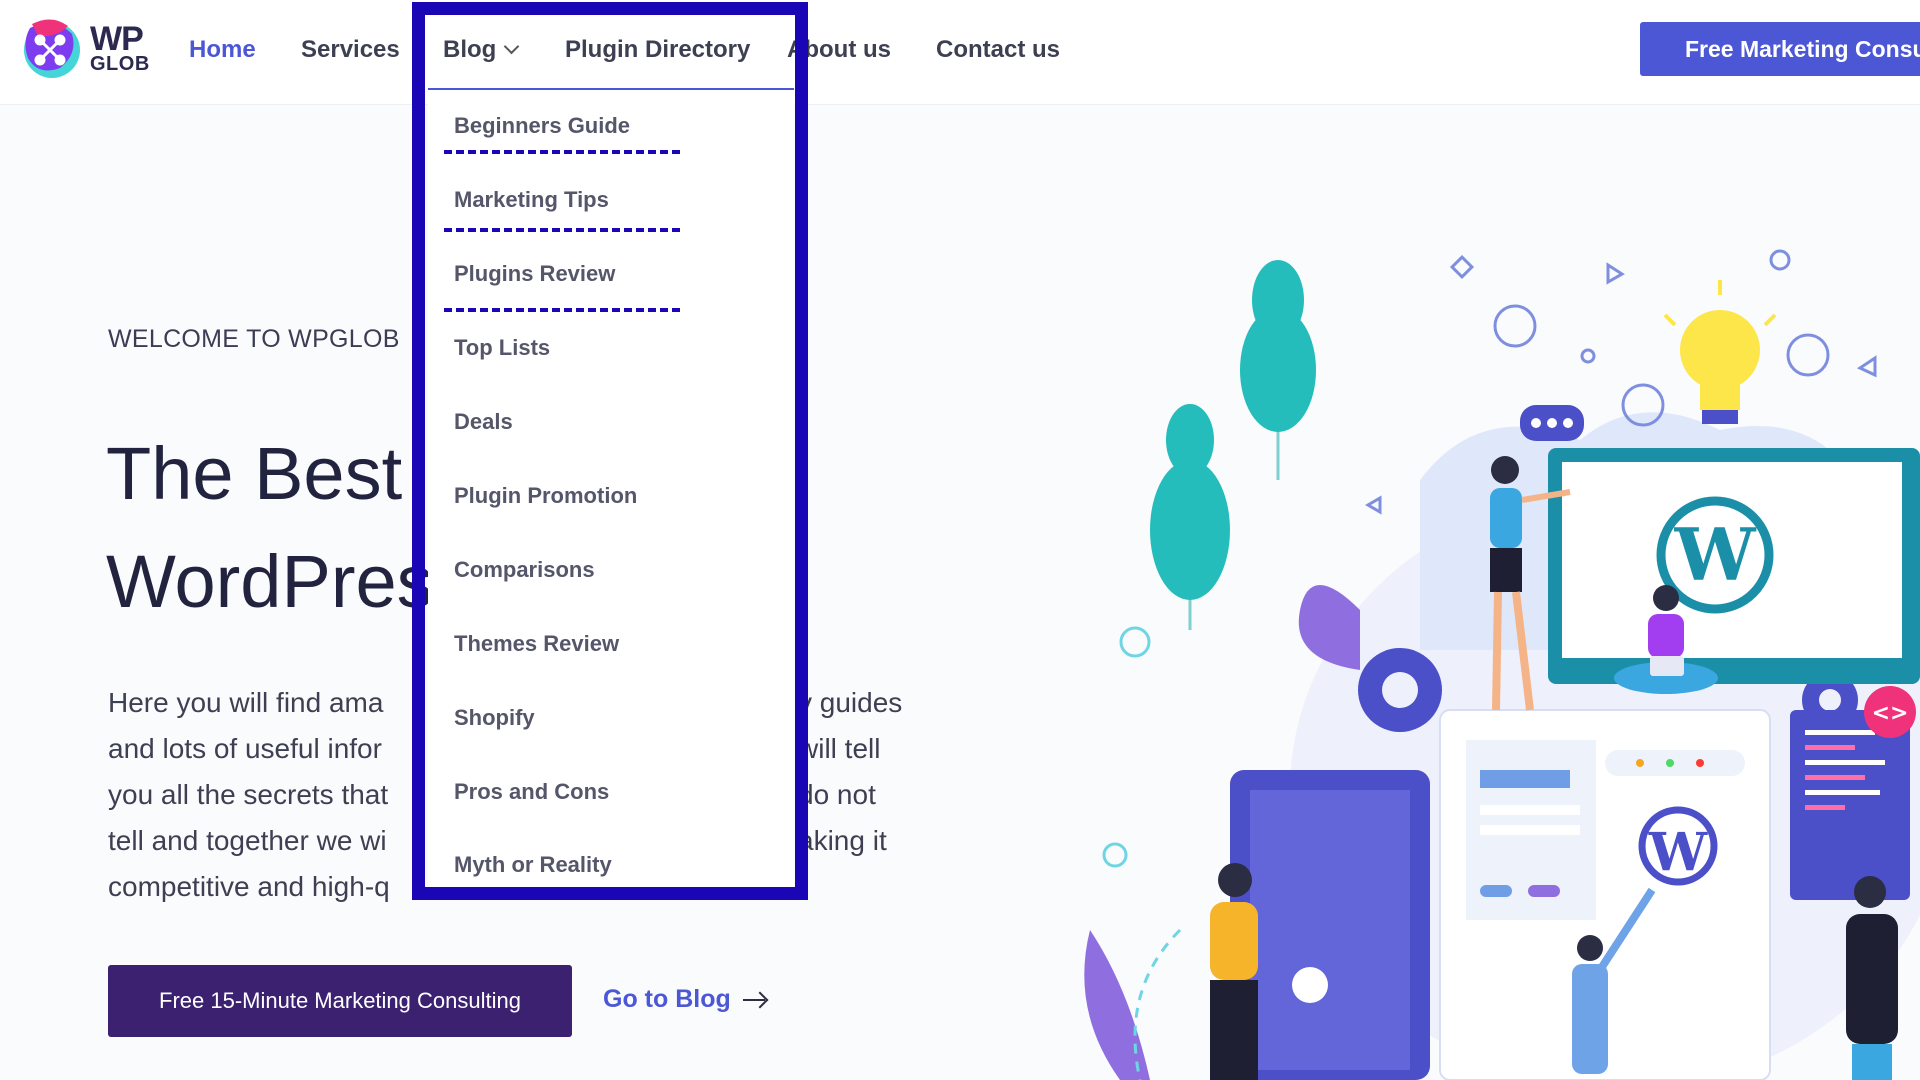  I want to click on dropdown-item-plugin-promotion: Plugin Promotion, so click(545, 496).